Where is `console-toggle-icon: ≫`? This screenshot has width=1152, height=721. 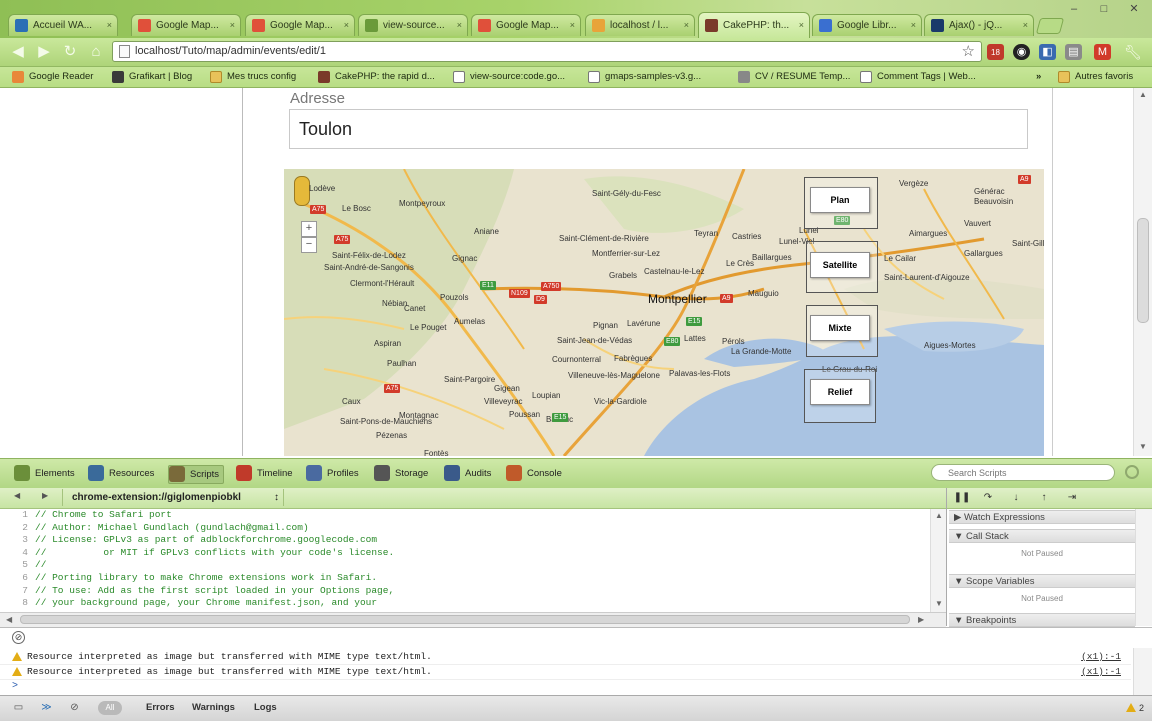
console-toggle-icon: ≫ is located at coordinates (46, 708).